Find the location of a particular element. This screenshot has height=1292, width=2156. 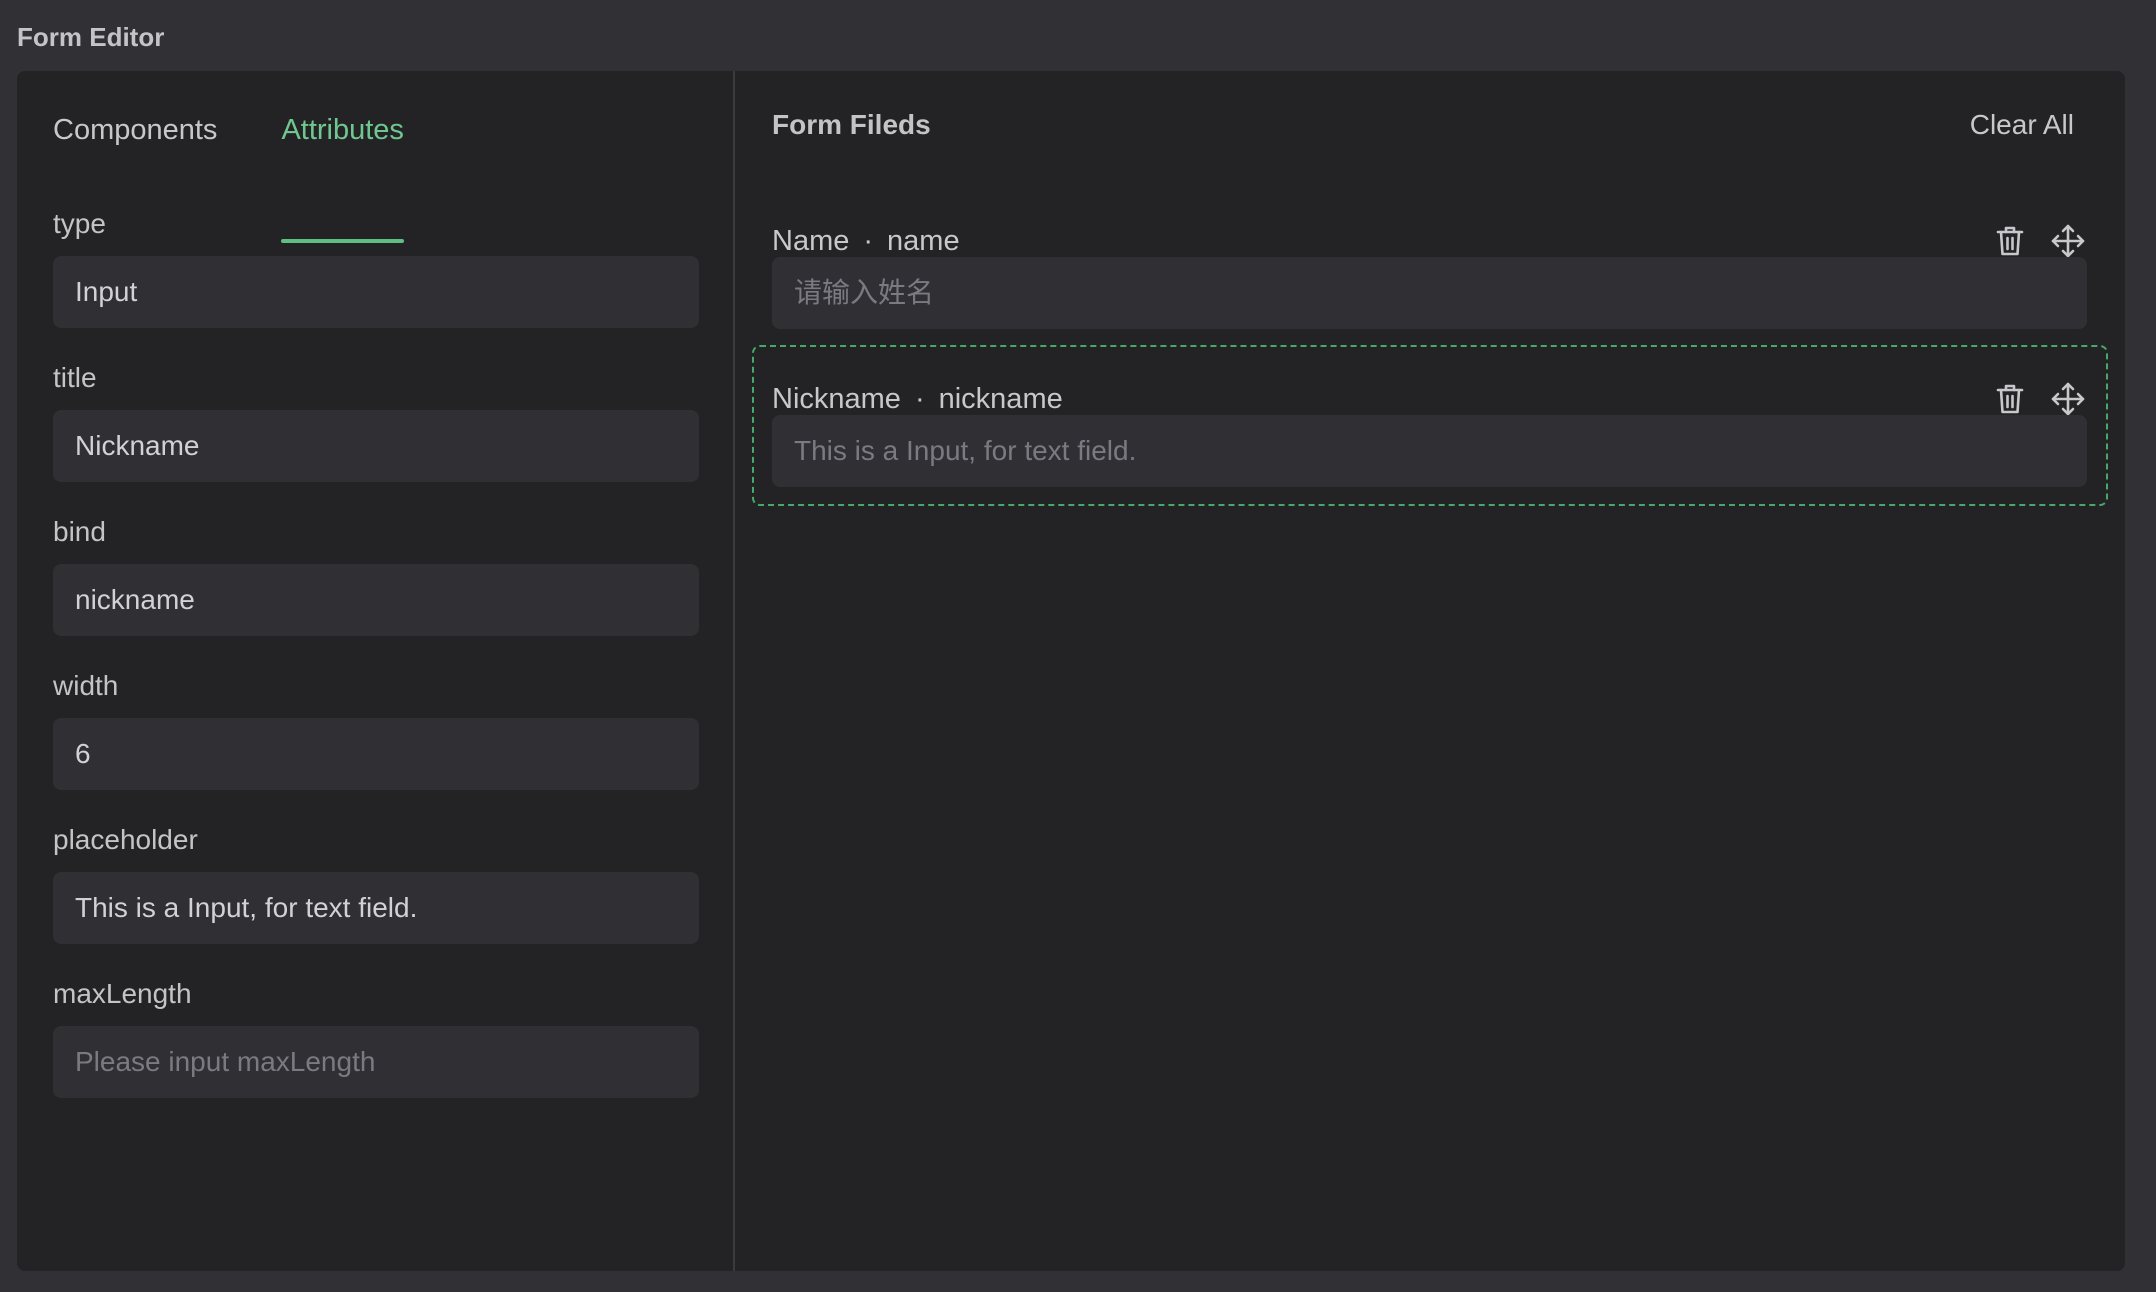

attr-bind-group: bind is located at coordinates (376, 589).